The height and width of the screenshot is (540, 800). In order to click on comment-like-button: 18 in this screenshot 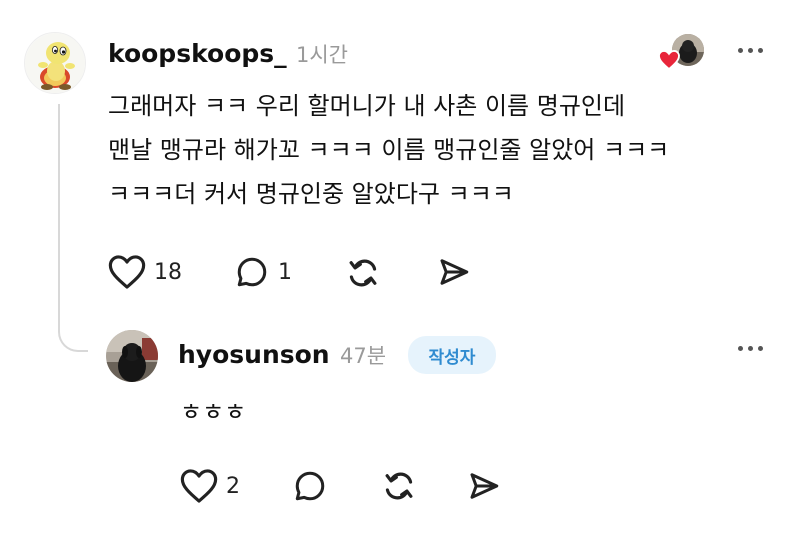, I will do `click(145, 272)`.